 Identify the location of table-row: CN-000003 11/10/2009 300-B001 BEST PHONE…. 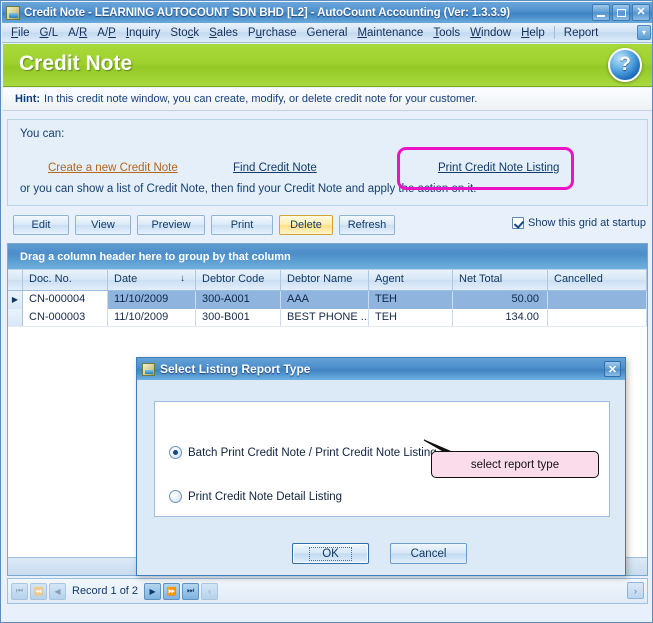
(327, 318).